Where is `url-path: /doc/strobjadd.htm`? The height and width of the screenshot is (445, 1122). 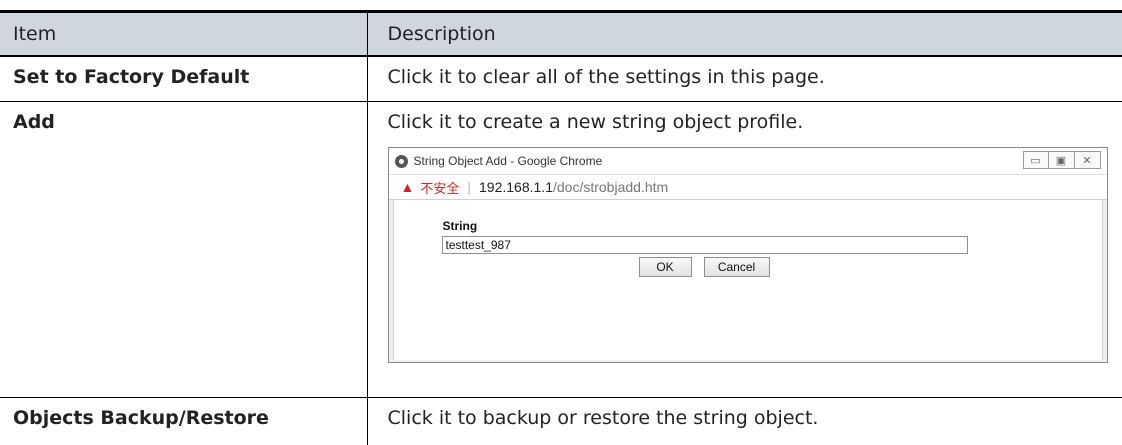
url-path: /doc/strobjadd.htm is located at coordinates (610, 187).